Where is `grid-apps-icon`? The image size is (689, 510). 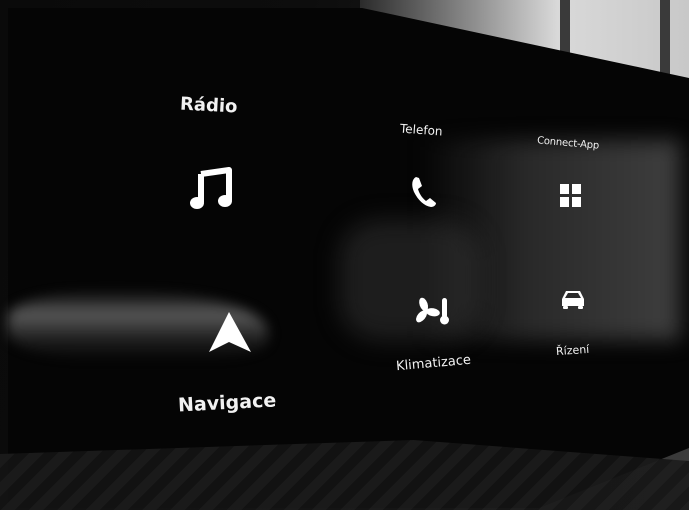
grid-apps-icon is located at coordinates (571, 195).